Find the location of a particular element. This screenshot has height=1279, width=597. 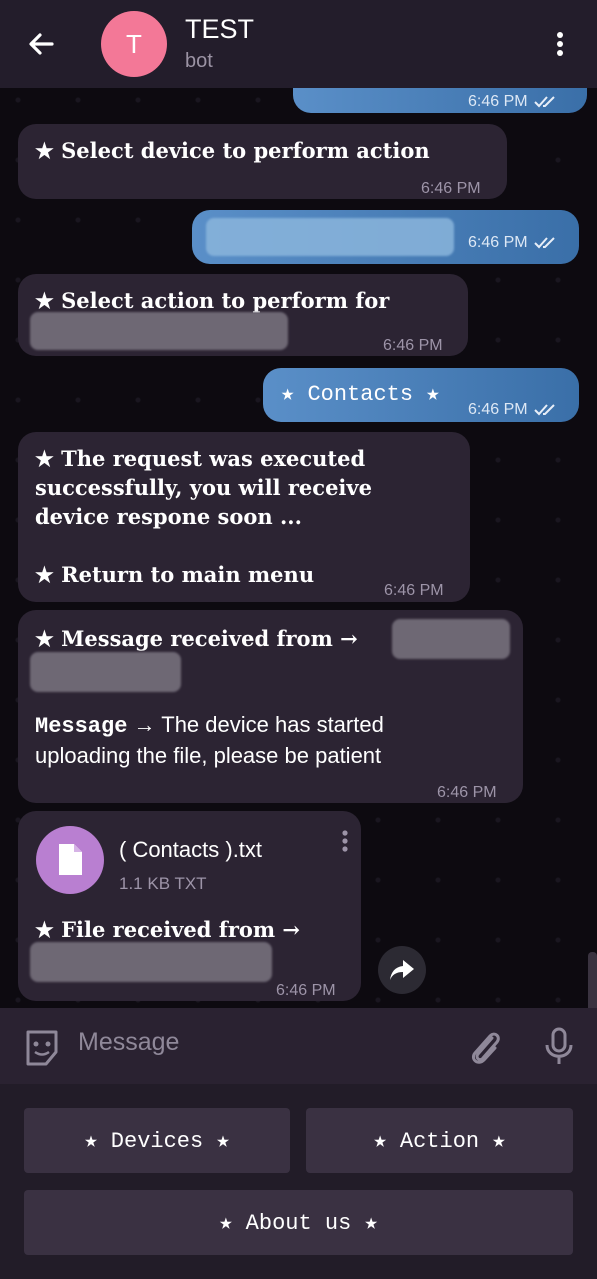

avatar: T is located at coordinates (134, 44).